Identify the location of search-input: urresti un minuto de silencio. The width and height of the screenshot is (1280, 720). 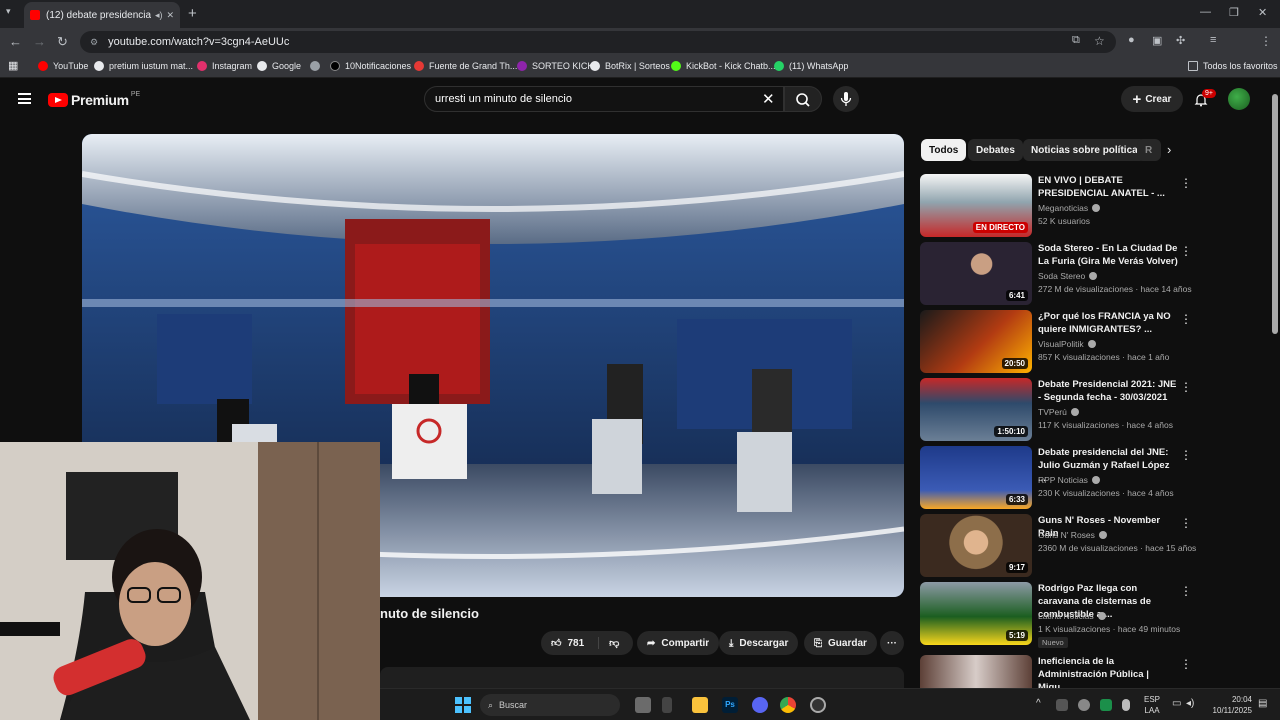
(604, 99).